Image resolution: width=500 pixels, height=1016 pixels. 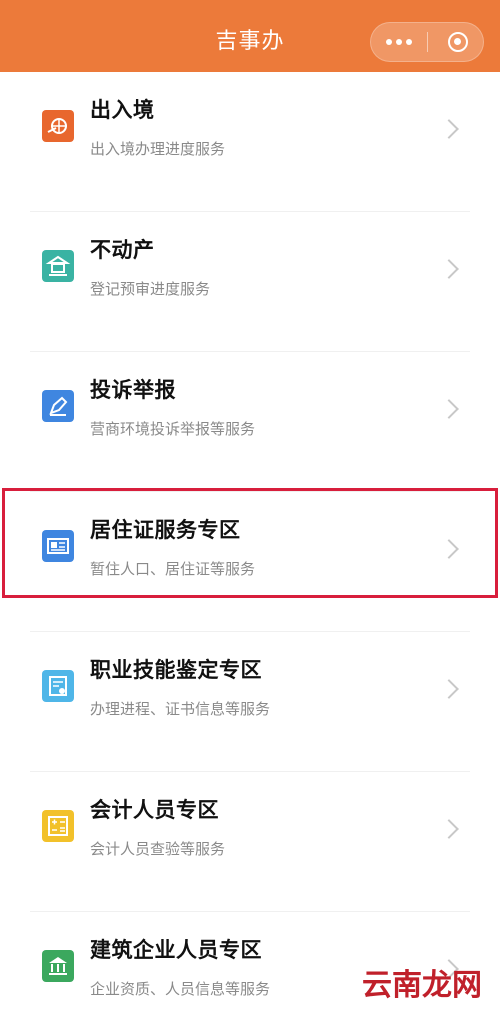 I want to click on item-title: 会计人员专区, so click(x=154, y=810).